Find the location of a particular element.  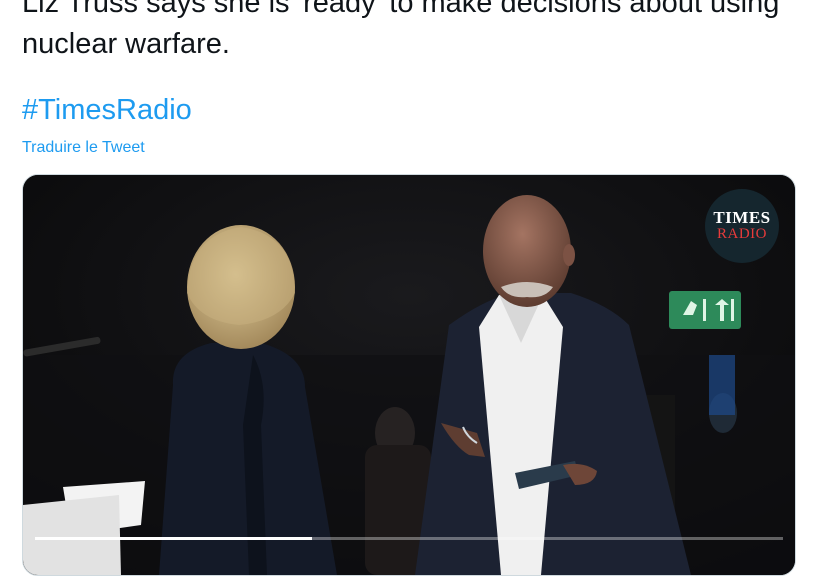

times-radio-logo: TIMES RADIO is located at coordinates (742, 226).